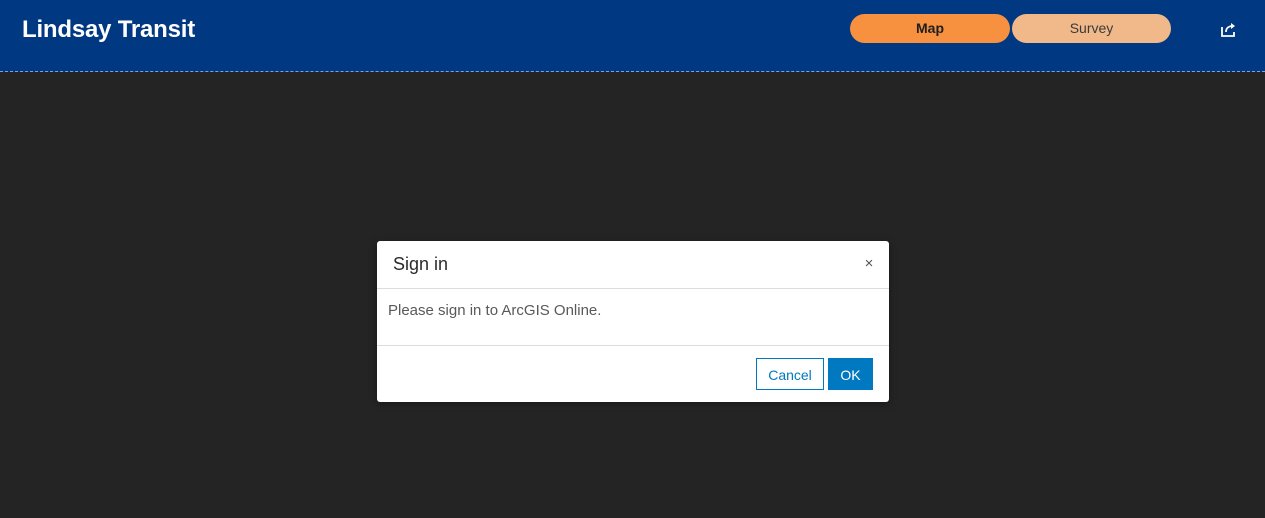 This screenshot has width=1265, height=518. I want to click on dialog-header: Sign in ×, so click(633, 265).